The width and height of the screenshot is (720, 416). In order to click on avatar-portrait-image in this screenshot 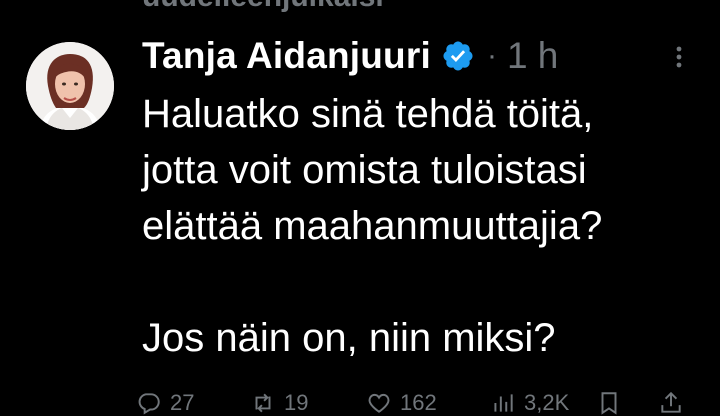, I will do `click(70, 86)`.